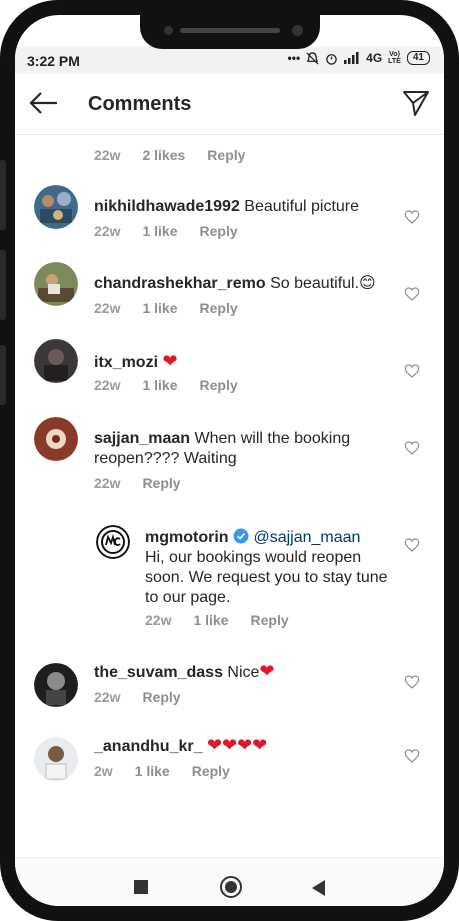  I want to click on speaker-grille, so click(230, 30).